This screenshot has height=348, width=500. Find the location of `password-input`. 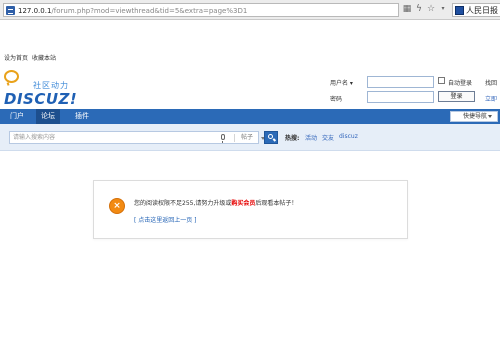

password-input is located at coordinates (400, 97).